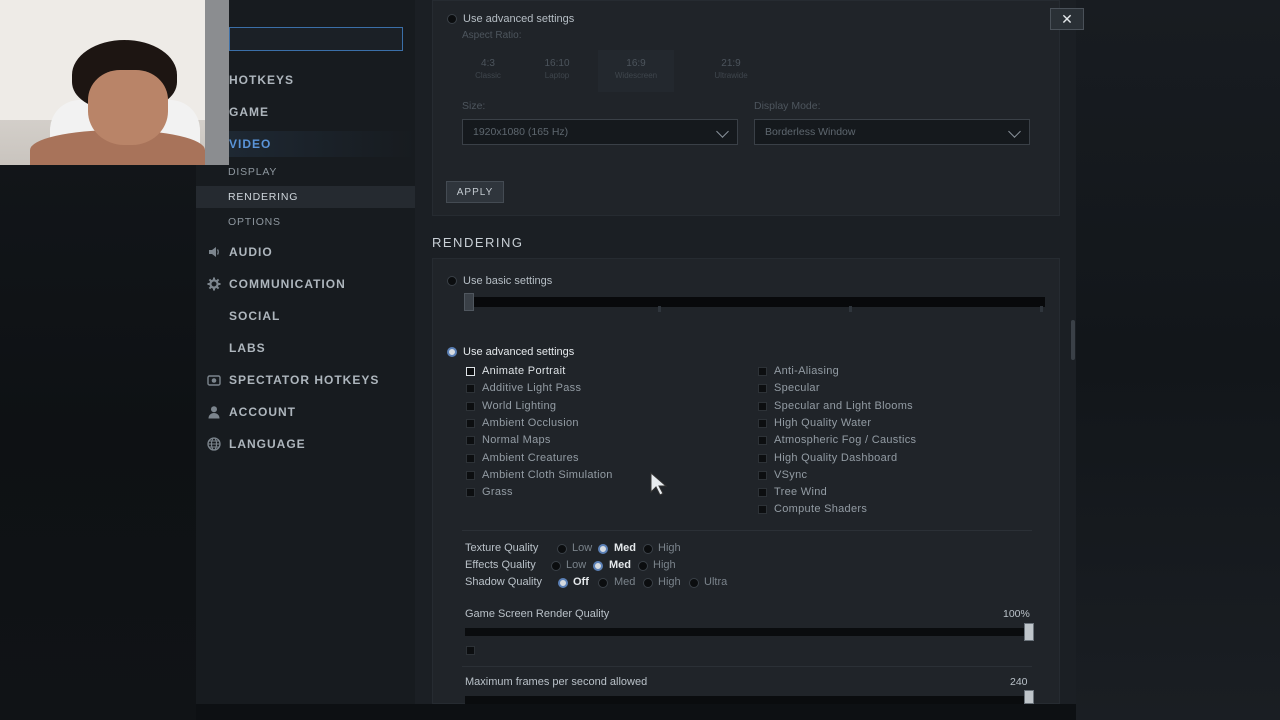 This screenshot has height=720, width=1280. Describe the element at coordinates (625, 548) in the screenshot. I see `texture-med-label: Med` at that location.